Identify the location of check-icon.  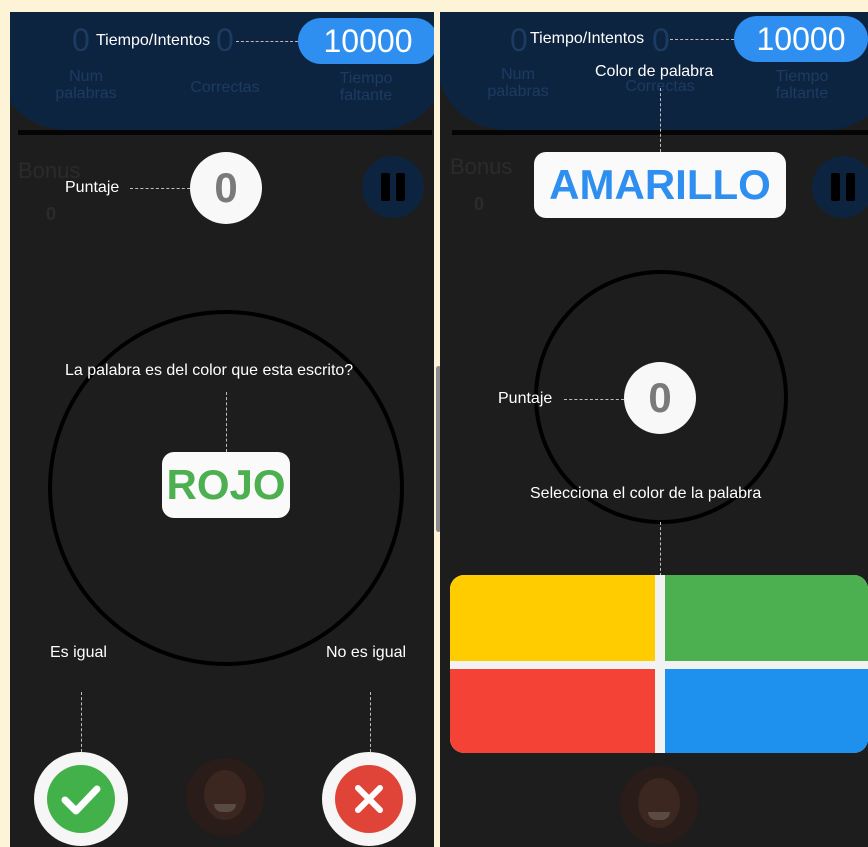
(81, 800).